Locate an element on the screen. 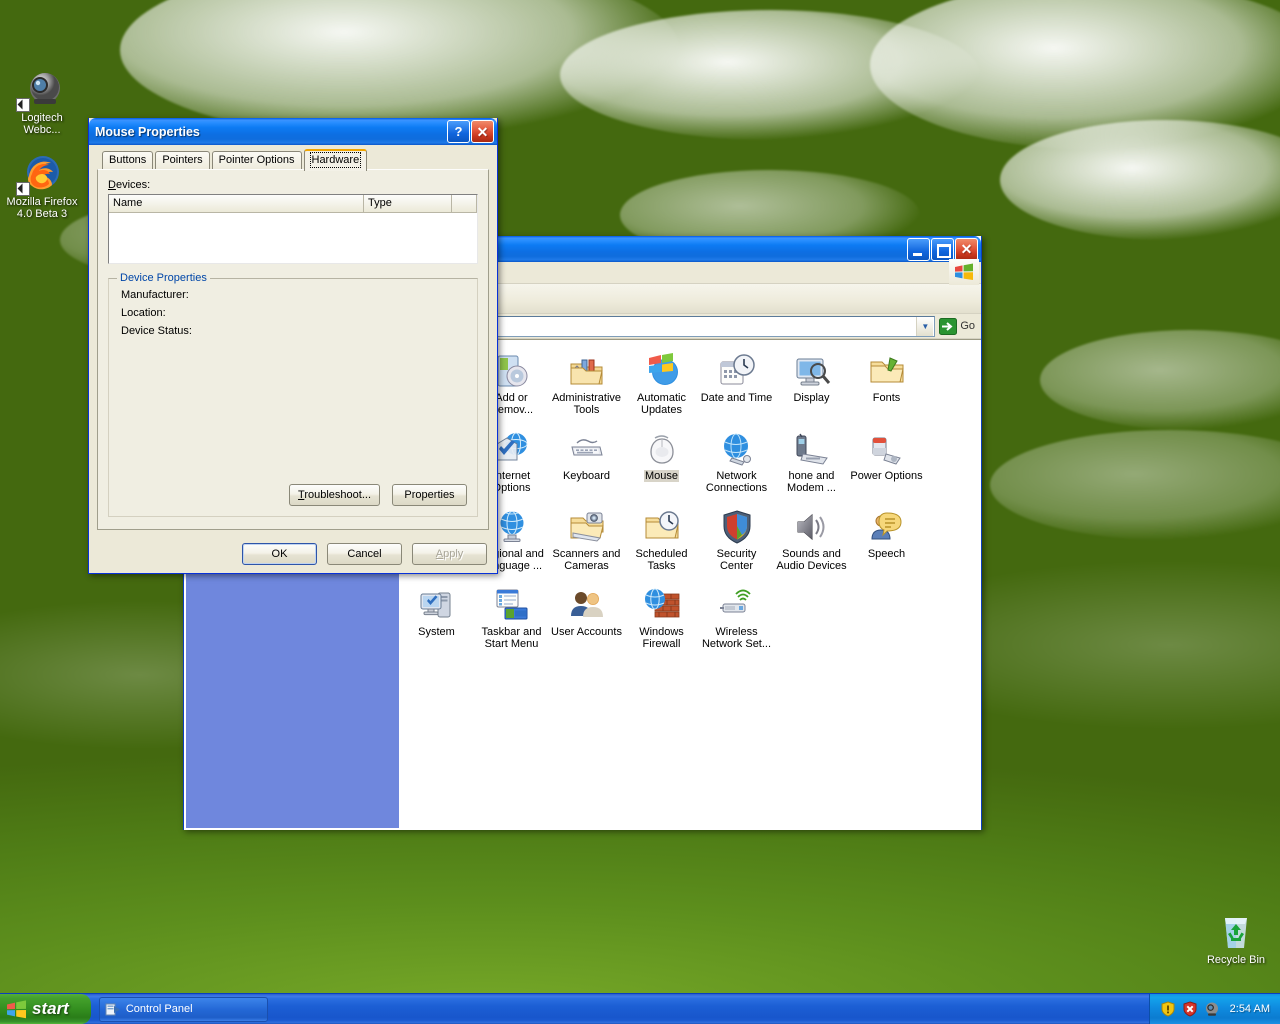 The height and width of the screenshot is (1024, 1280). maximize-icon is located at coordinates (942, 249).